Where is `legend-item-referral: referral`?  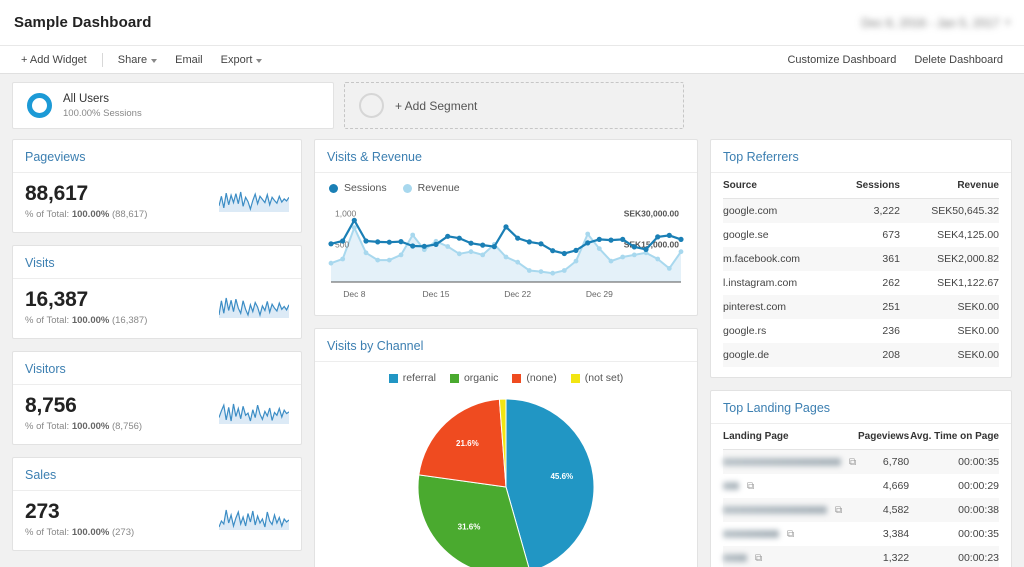
legend-item-referral: referral is located at coordinates (412, 378).